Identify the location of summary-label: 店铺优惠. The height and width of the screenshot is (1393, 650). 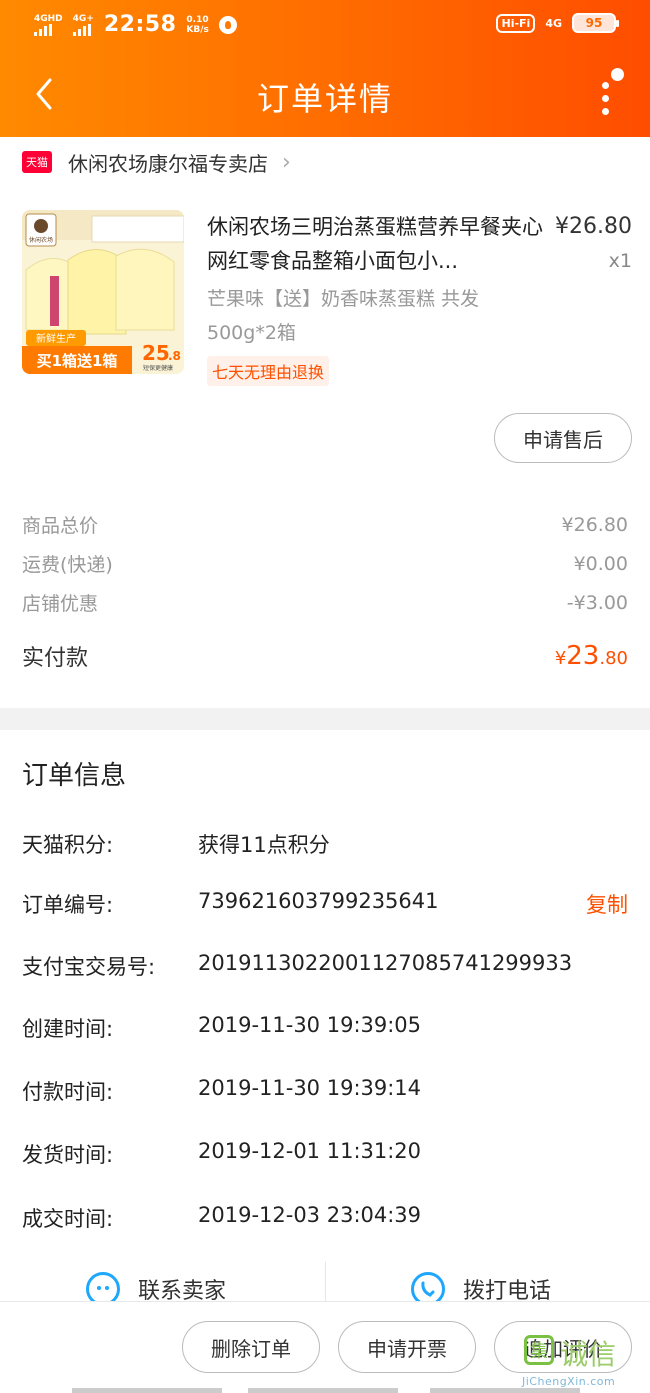
(60, 604).